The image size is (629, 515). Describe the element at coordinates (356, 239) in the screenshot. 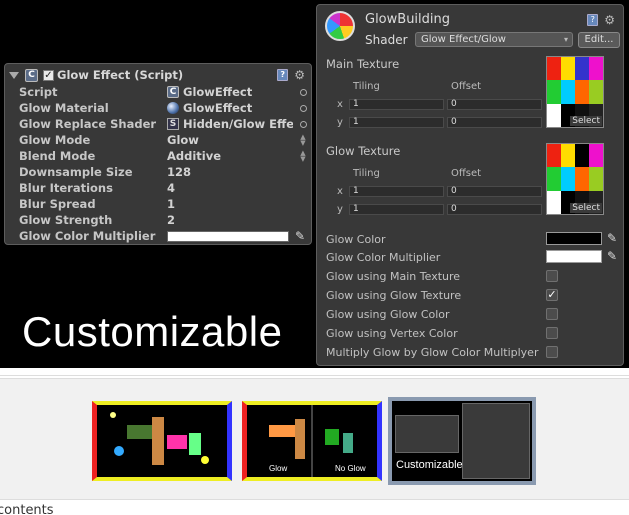

I see `prop-label: Glow Color` at that location.